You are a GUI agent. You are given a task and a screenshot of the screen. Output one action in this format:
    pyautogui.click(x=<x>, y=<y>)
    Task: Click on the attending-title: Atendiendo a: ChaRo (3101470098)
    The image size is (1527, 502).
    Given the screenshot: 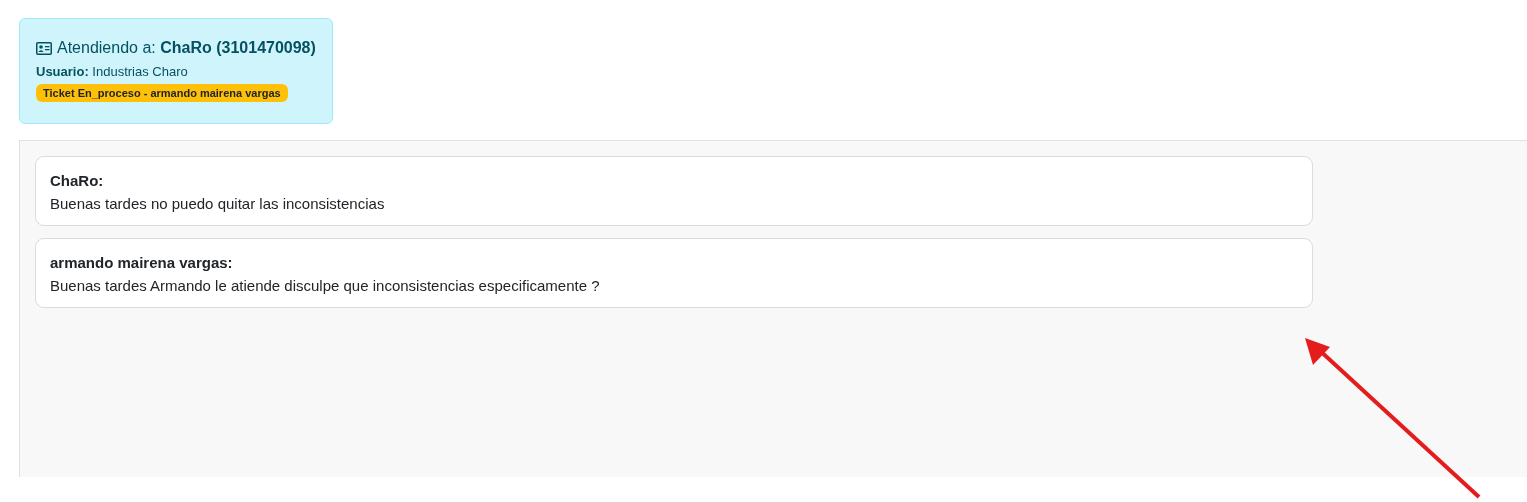 What is the action you would take?
    pyautogui.click(x=186, y=48)
    